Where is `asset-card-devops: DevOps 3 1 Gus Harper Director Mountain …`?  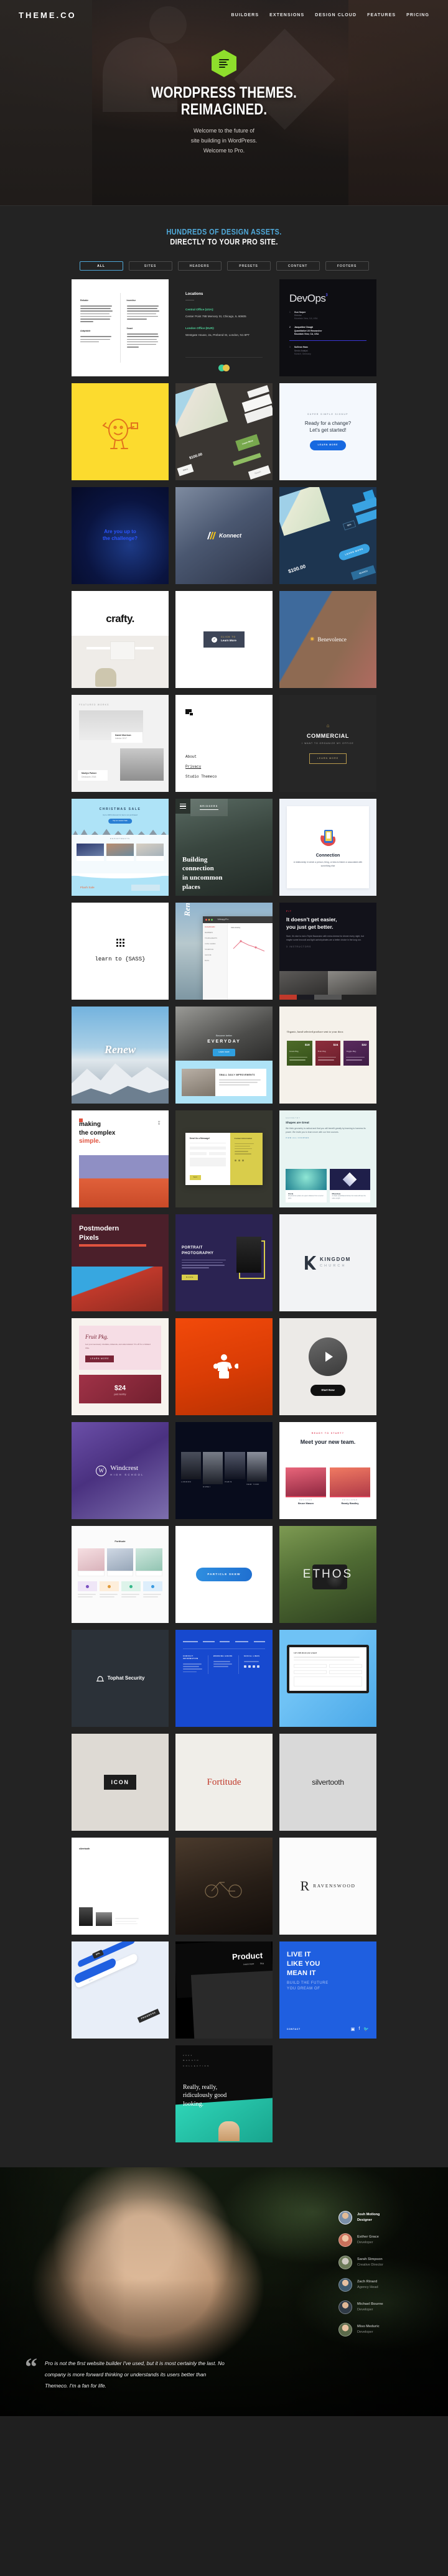 asset-card-devops: DevOps 3 1 Gus Harper Director Mountain … is located at coordinates (328, 327).